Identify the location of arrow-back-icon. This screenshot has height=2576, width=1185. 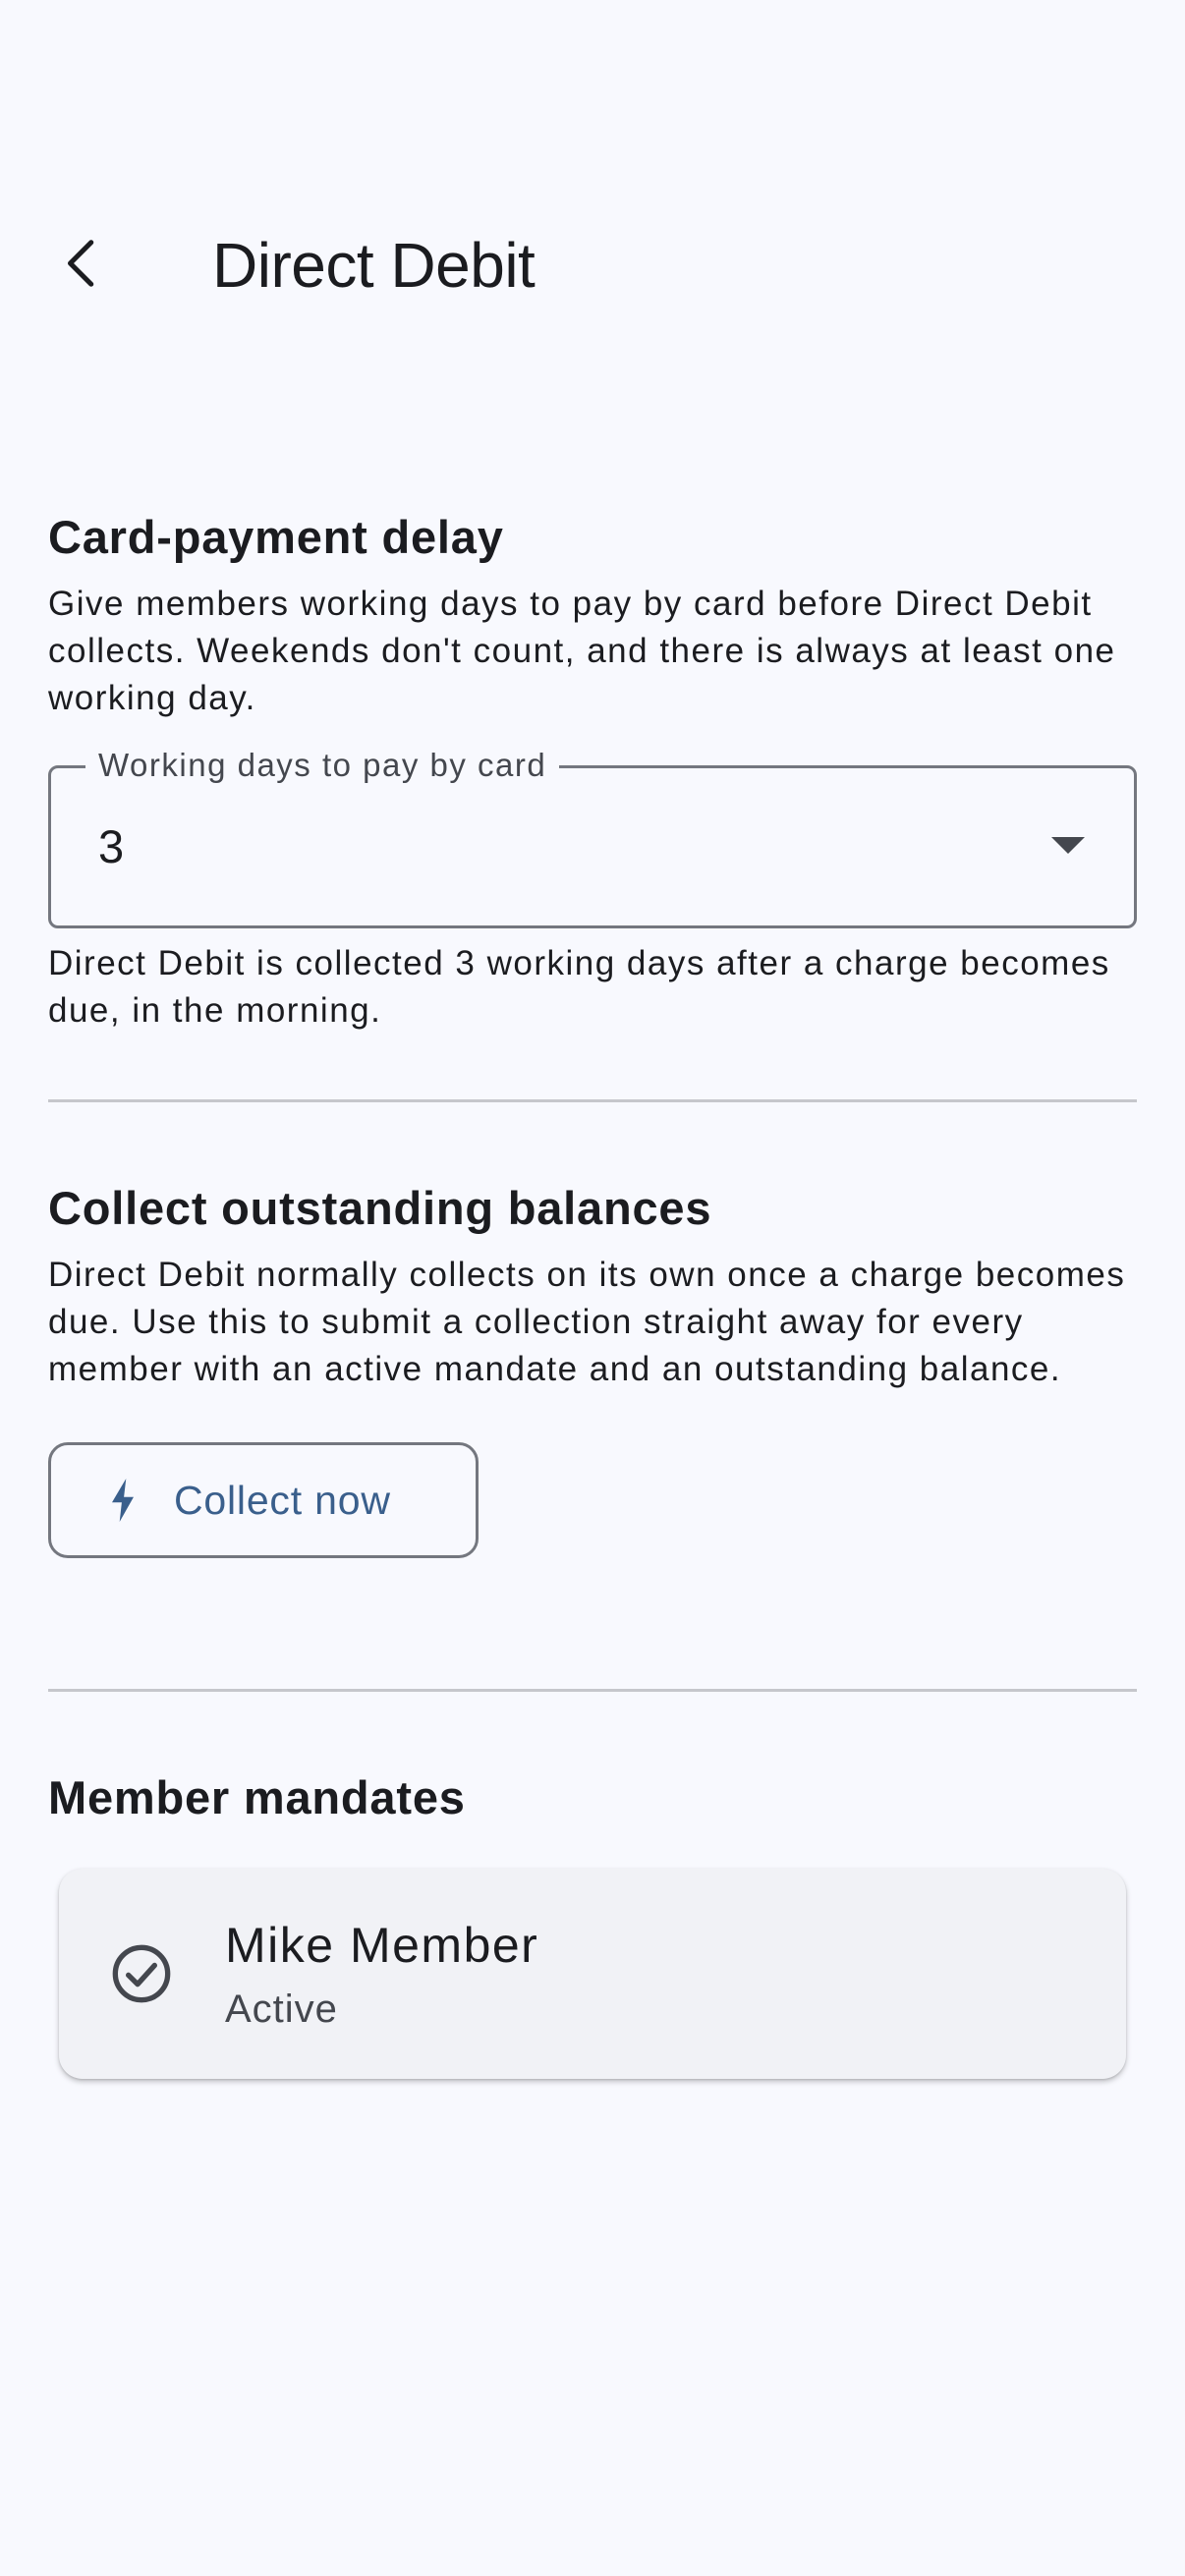
(83, 266).